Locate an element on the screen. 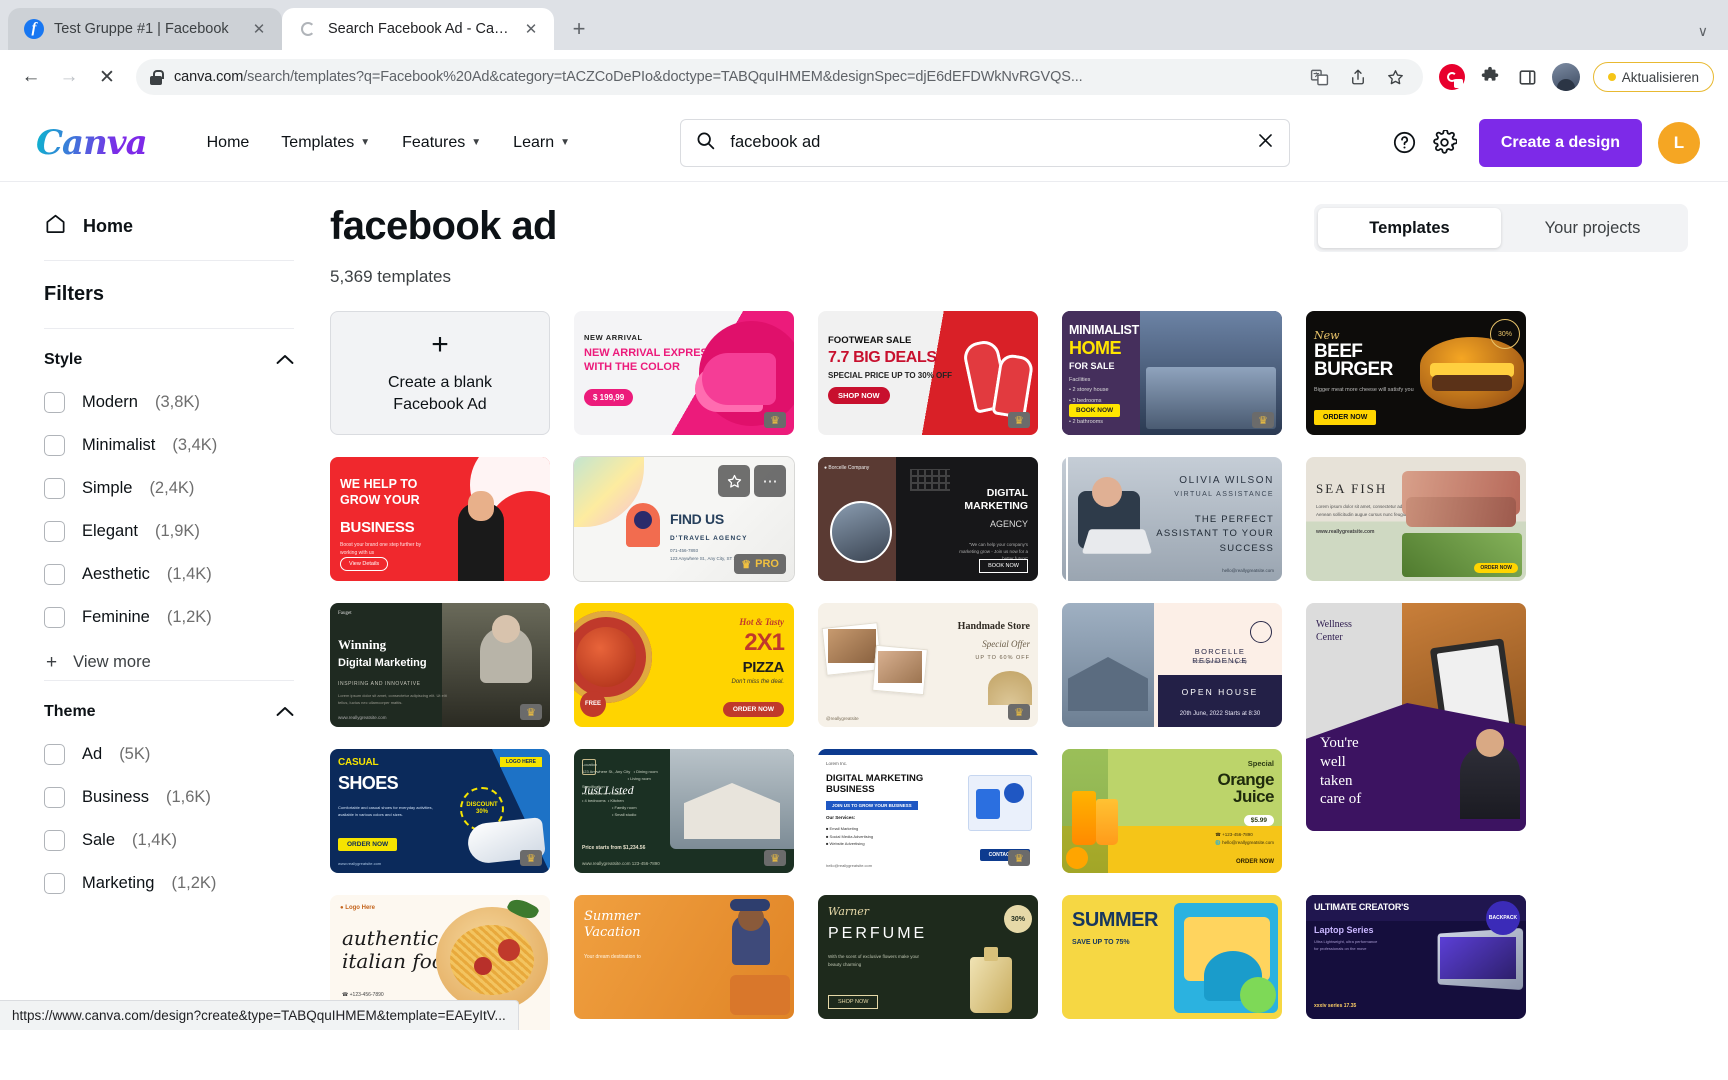 The height and width of the screenshot is (1080, 1728). price-badge: $5.99 is located at coordinates (1258, 820).